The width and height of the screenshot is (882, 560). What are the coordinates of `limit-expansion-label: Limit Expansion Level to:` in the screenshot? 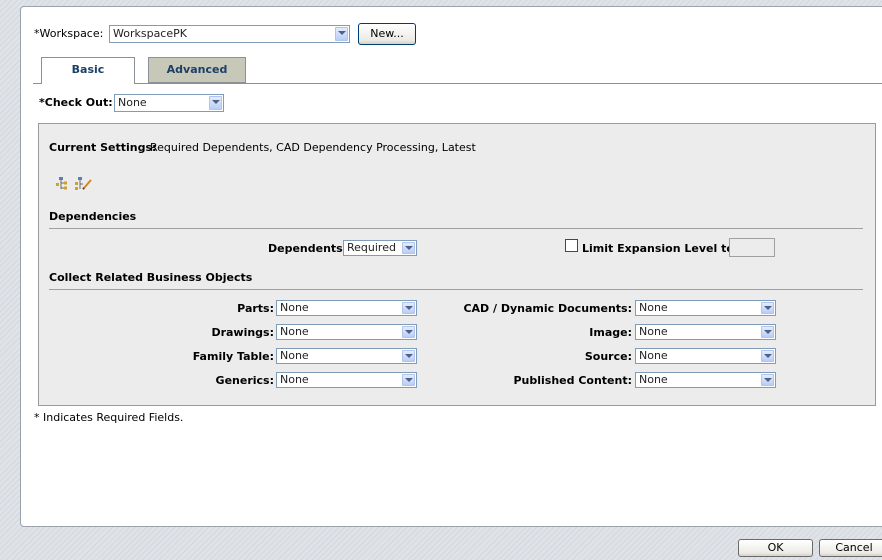 It's located at (660, 248).